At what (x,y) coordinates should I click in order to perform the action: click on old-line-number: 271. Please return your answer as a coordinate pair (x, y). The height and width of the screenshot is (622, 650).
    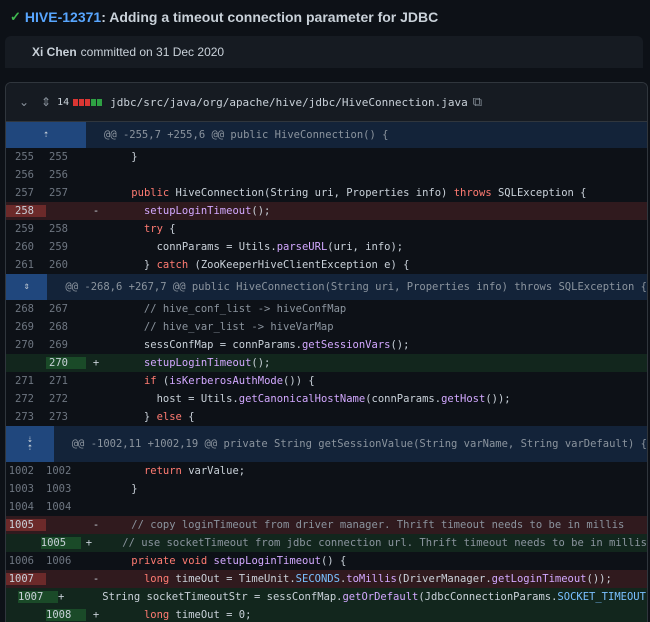
    Looking at the image, I should click on (26, 381).